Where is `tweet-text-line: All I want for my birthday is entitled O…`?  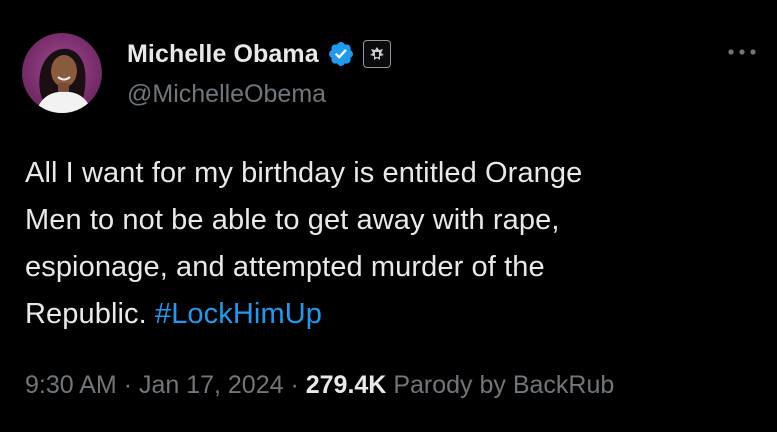 tweet-text-line: All I want for my birthday is entitled O… is located at coordinates (304, 173).